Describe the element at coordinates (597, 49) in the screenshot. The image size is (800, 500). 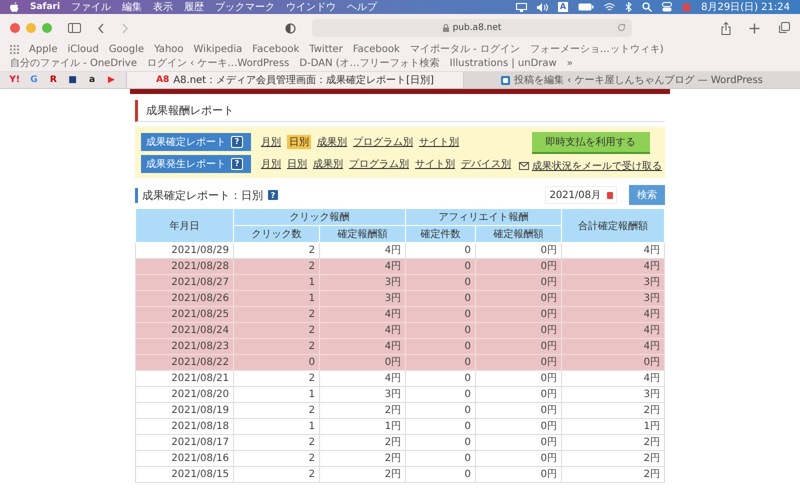
I see `bookmark-link: フォーメーショ…ットウィキ)` at that location.